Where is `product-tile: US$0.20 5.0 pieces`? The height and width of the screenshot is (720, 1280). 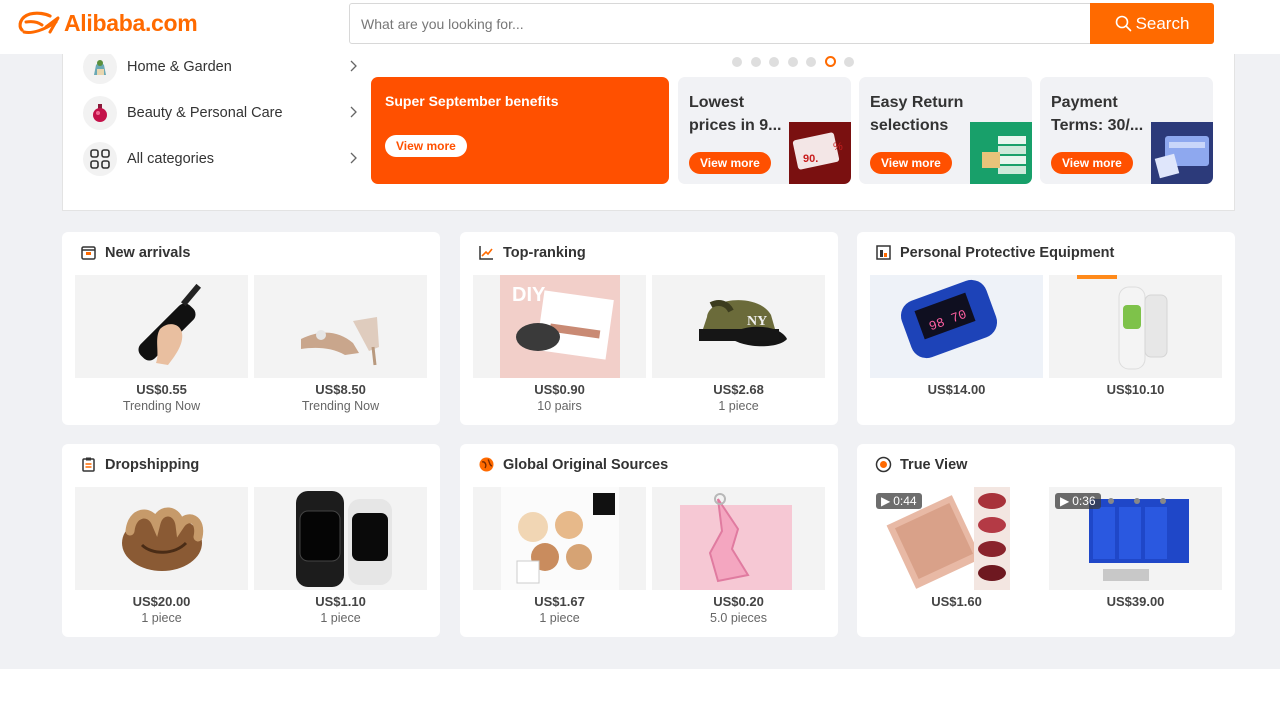
product-tile: US$0.20 5.0 pieces is located at coordinates (738, 556).